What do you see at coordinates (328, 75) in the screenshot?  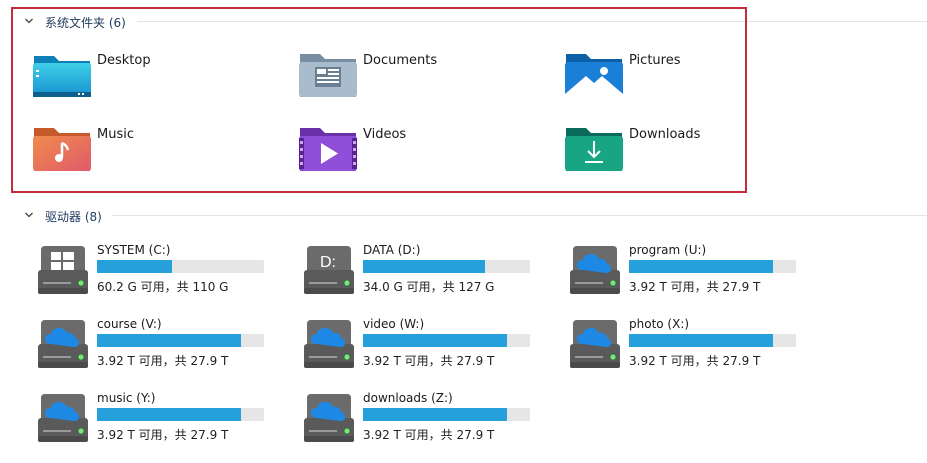 I see `documents-folder-icon` at bounding box center [328, 75].